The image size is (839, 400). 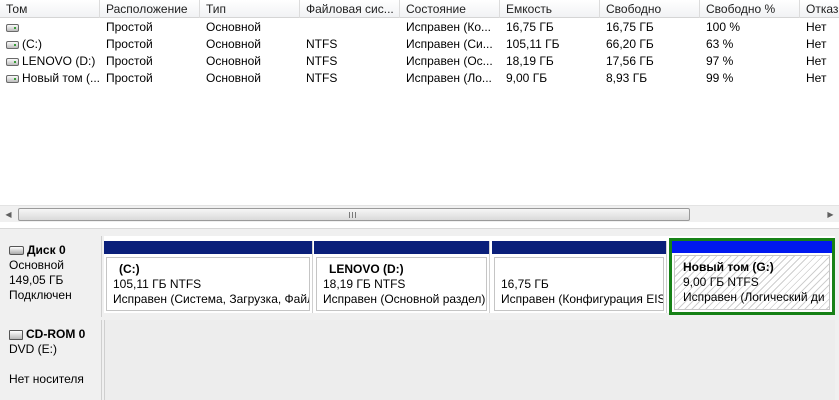 I want to click on capacity-cell: 105,11 ГБ, so click(x=533, y=44).